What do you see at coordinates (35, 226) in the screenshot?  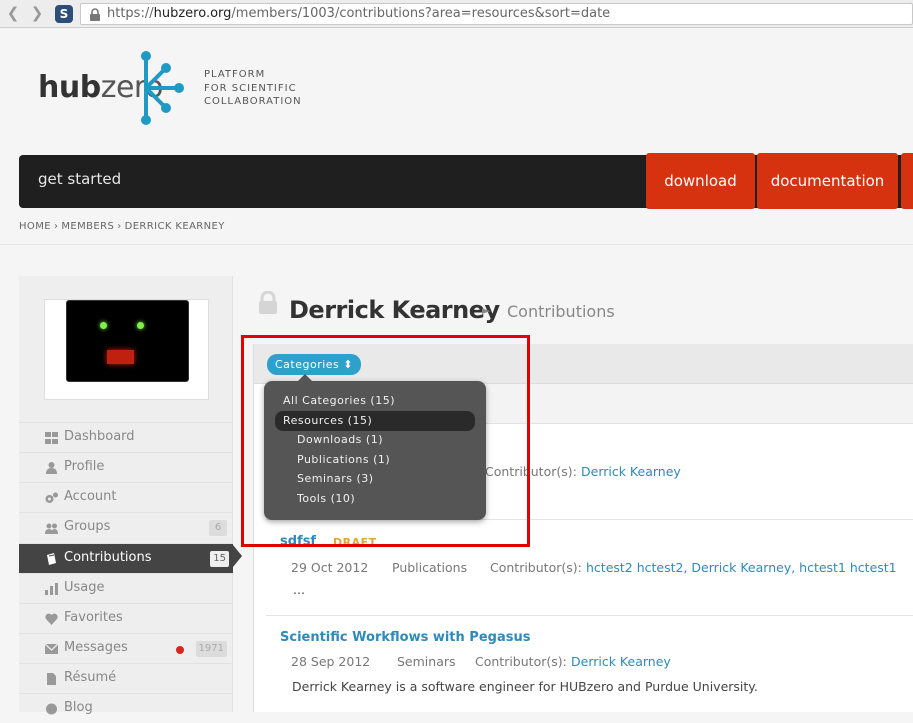 I see `breadcrumb-home: HOME` at bounding box center [35, 226].